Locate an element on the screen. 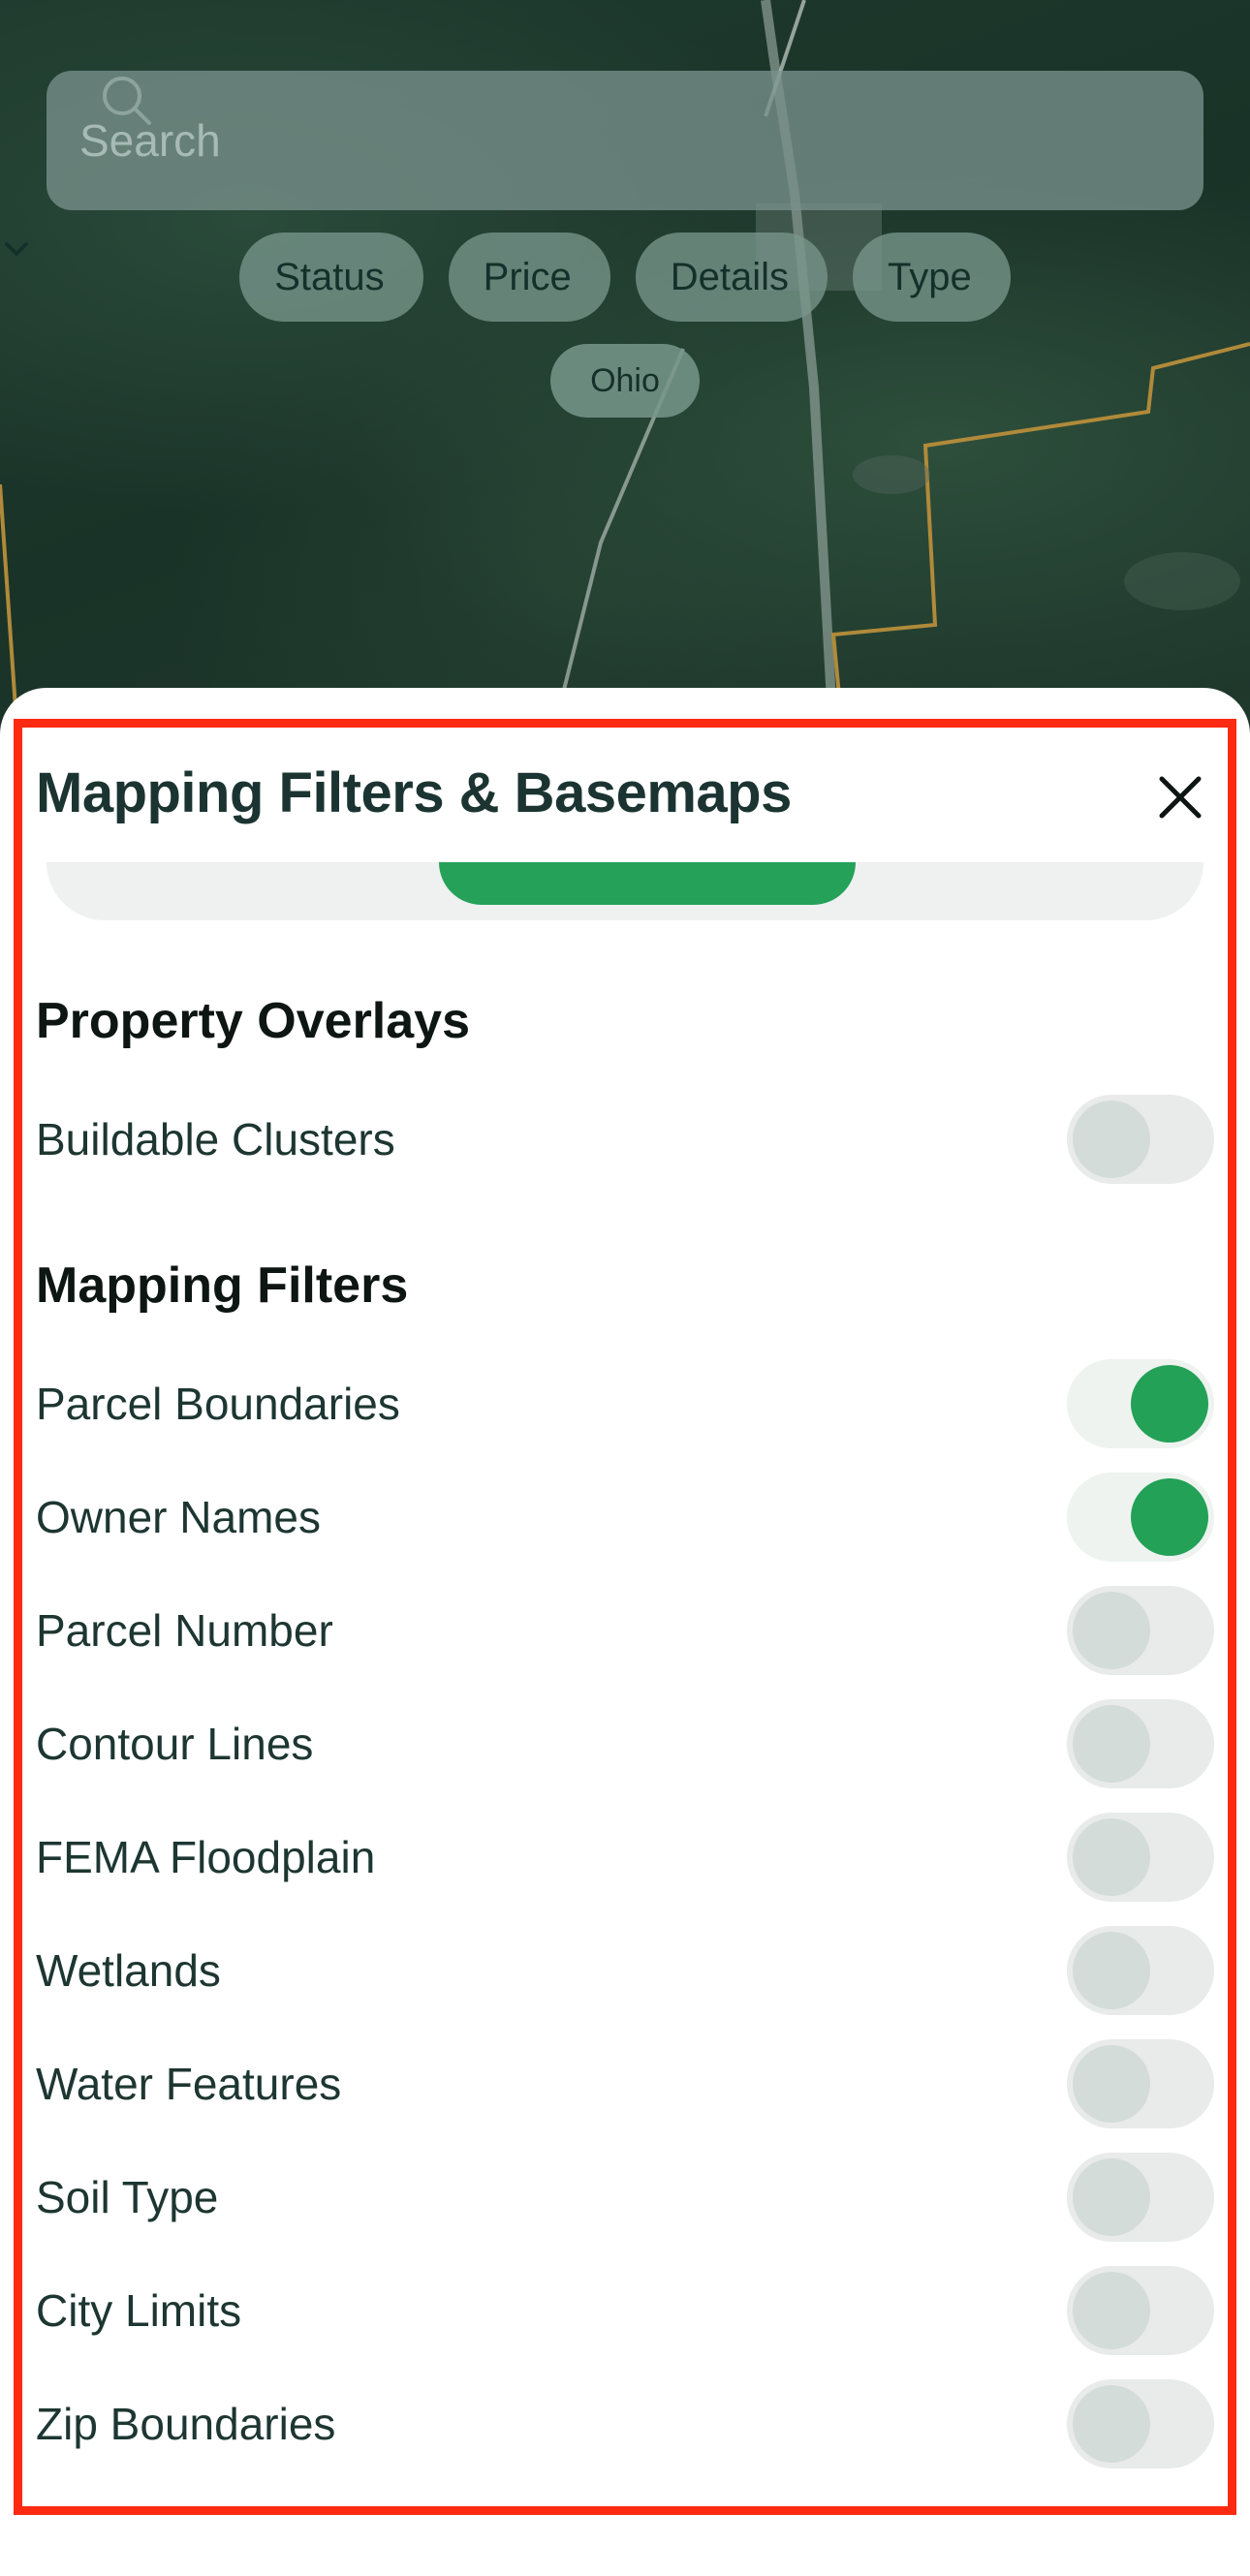  price-filter-chip: Price is located at coordinates (307, 277).